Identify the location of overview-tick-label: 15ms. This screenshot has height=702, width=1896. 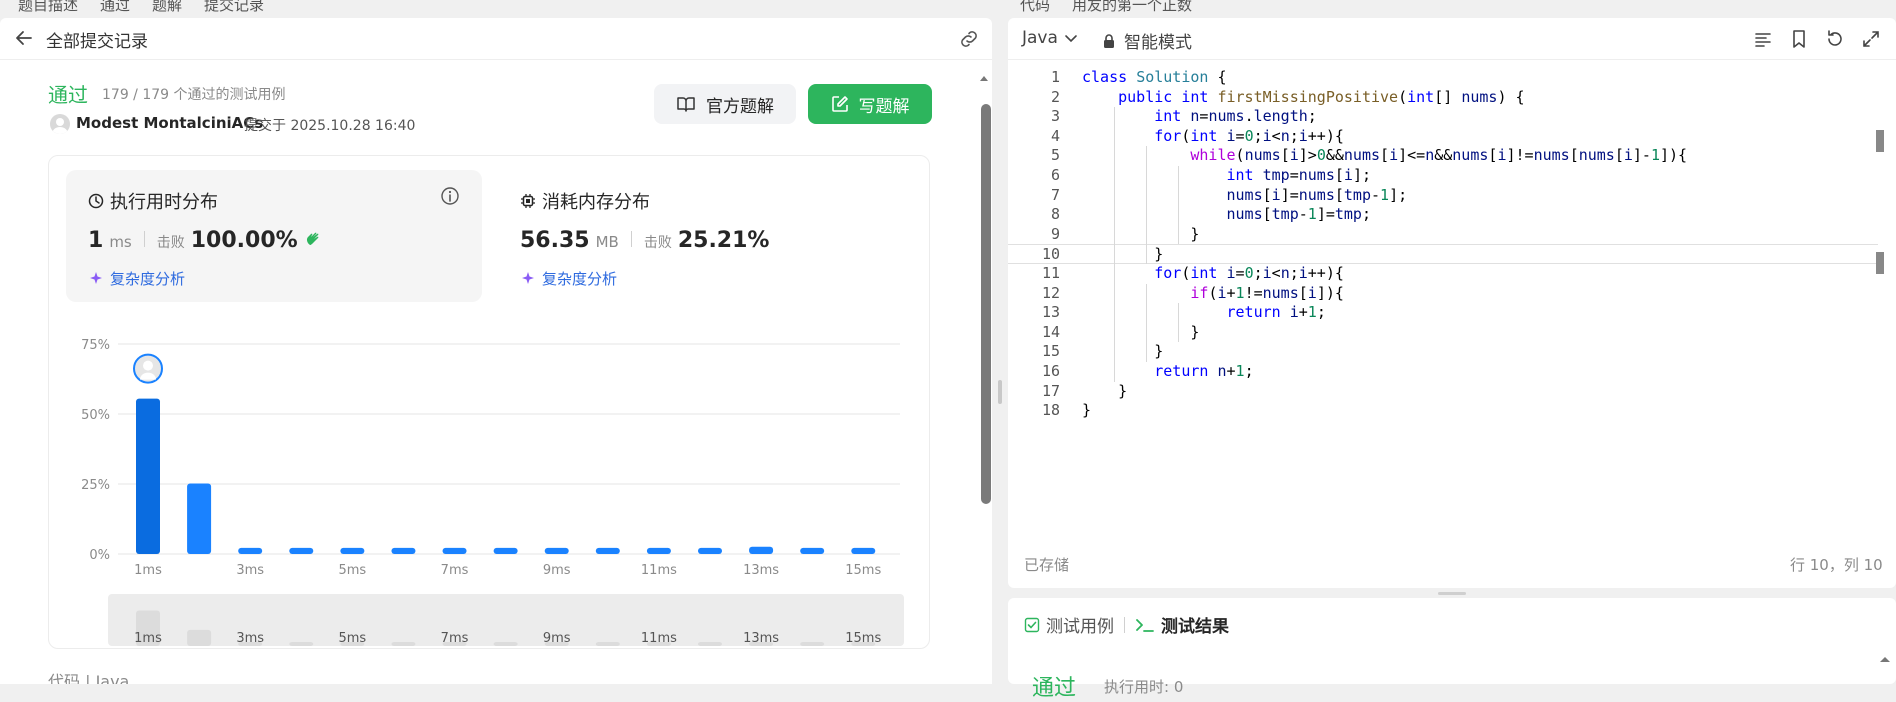
(863, 638).